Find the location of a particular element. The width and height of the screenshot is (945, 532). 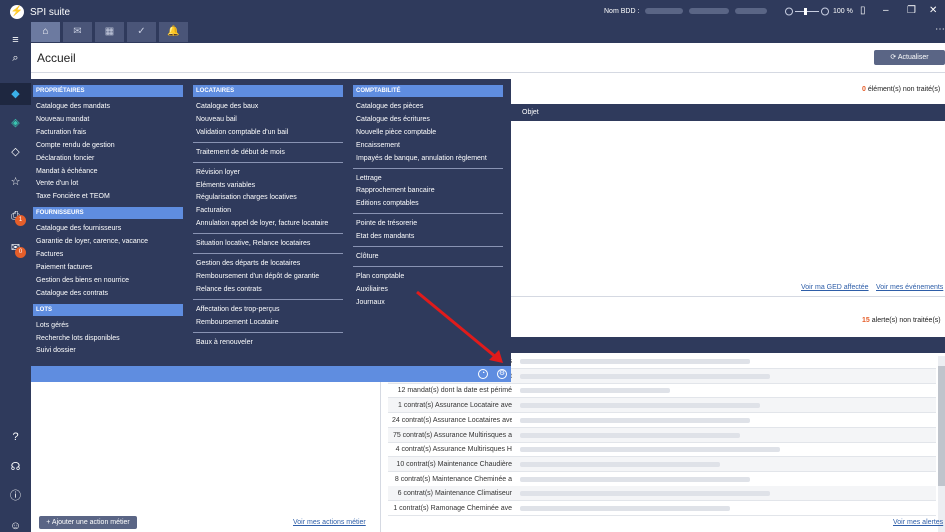

menu-item: Etat des mandants is located at coordinates (385, 236).